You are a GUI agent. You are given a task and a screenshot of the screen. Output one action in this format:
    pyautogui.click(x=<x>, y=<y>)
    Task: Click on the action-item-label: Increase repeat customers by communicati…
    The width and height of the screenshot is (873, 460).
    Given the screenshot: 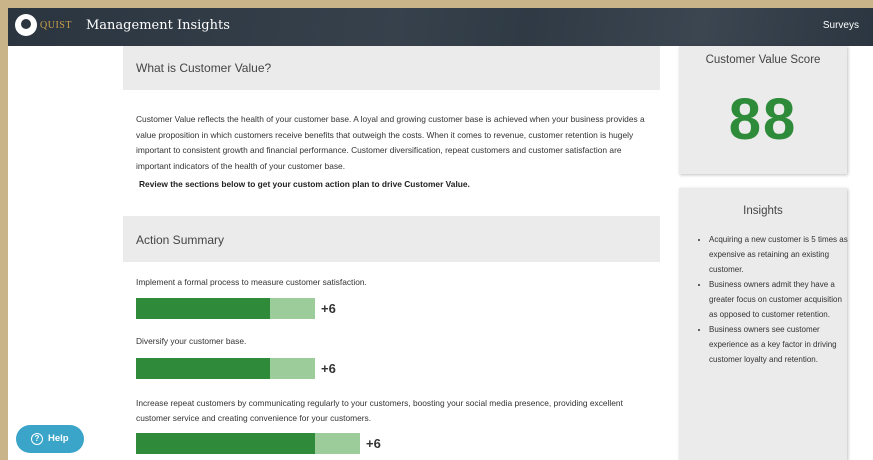 What is the action you would take?
    pyautogui.click(x=379, y=410)
    